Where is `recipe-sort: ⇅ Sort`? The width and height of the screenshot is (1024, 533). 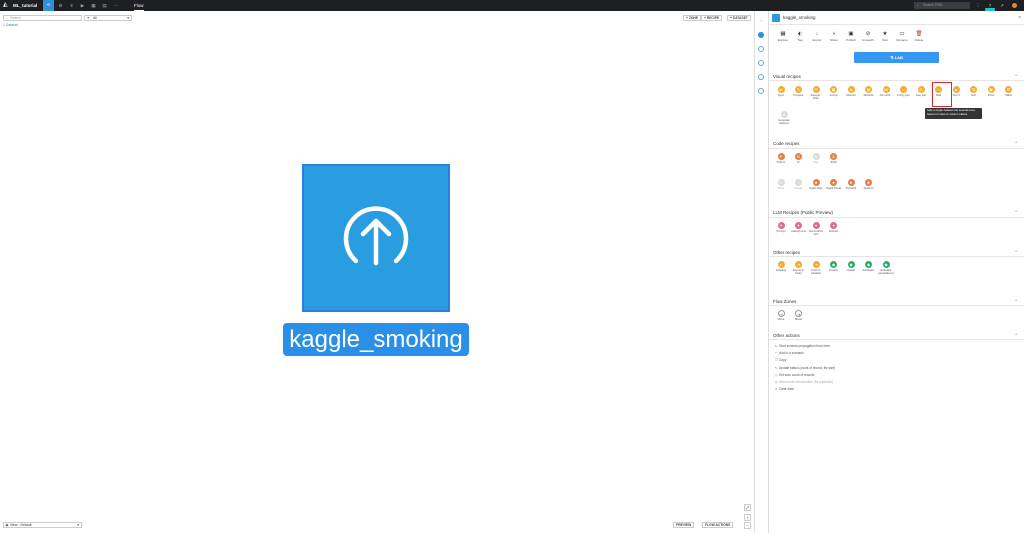
recipe-sort: ⇅ Sort is located at coordinates (974, 91).